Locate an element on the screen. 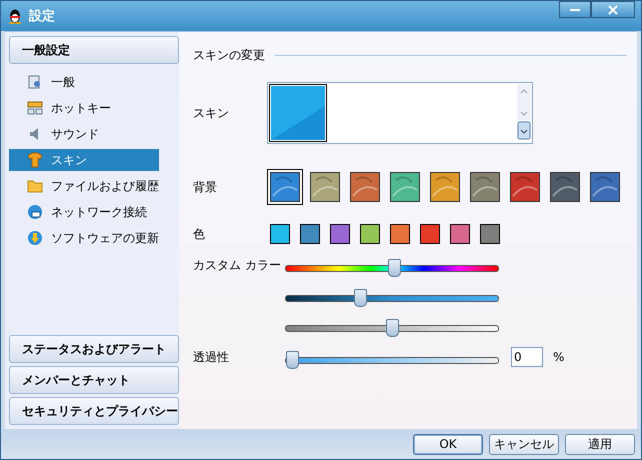 The height and width of the screenshot is (460, 642). close-button is located at coordinates (613, 9).